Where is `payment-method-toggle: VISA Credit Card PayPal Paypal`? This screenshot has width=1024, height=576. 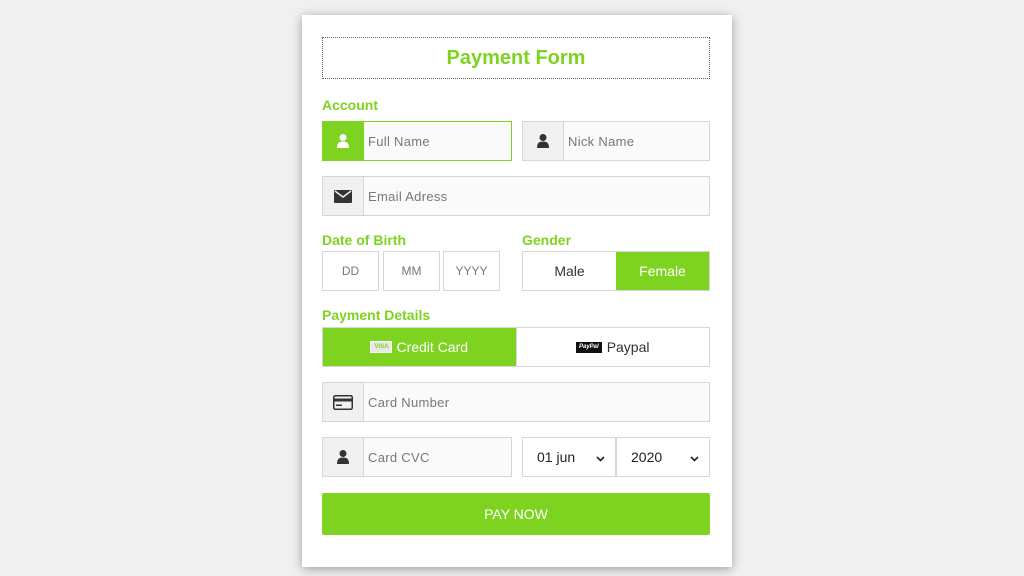
payment-method-toggle: VISA Credit Card PayPal Paypal is located at coordinates (516, 347).